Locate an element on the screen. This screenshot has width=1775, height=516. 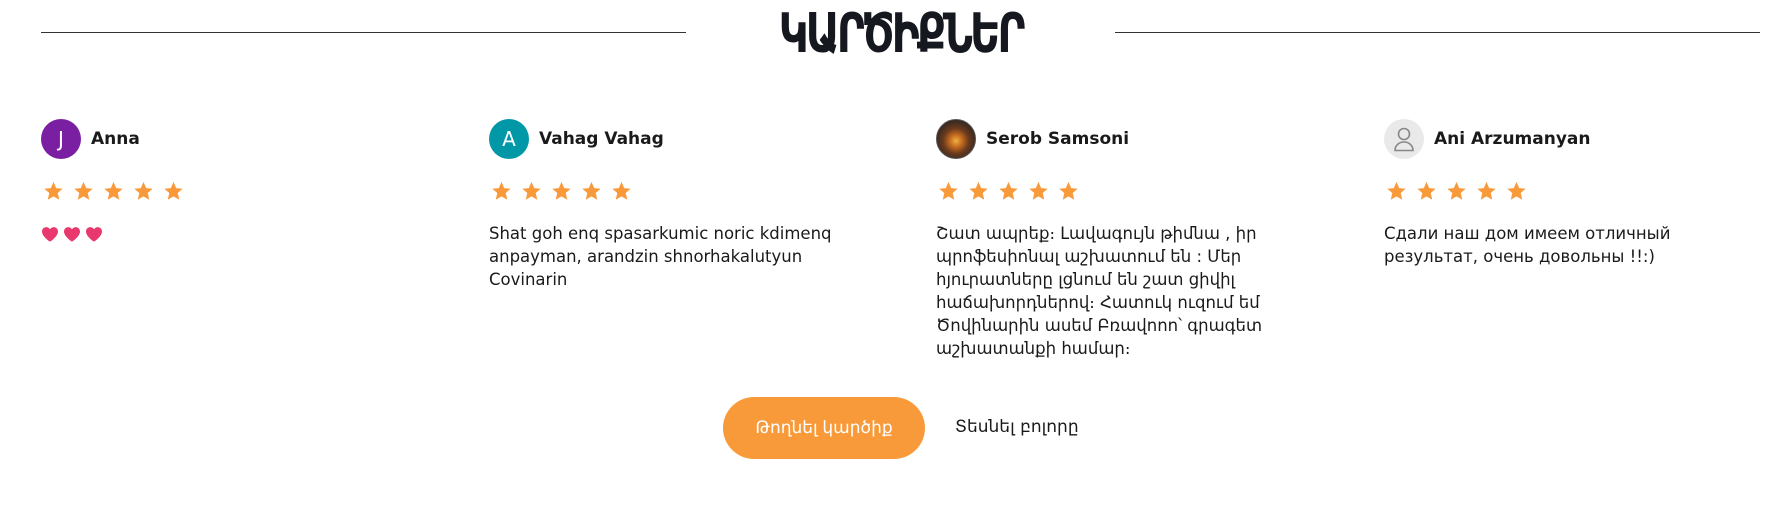
reviewer-name: Vahag Vahag is located at coordinates (601, 139).